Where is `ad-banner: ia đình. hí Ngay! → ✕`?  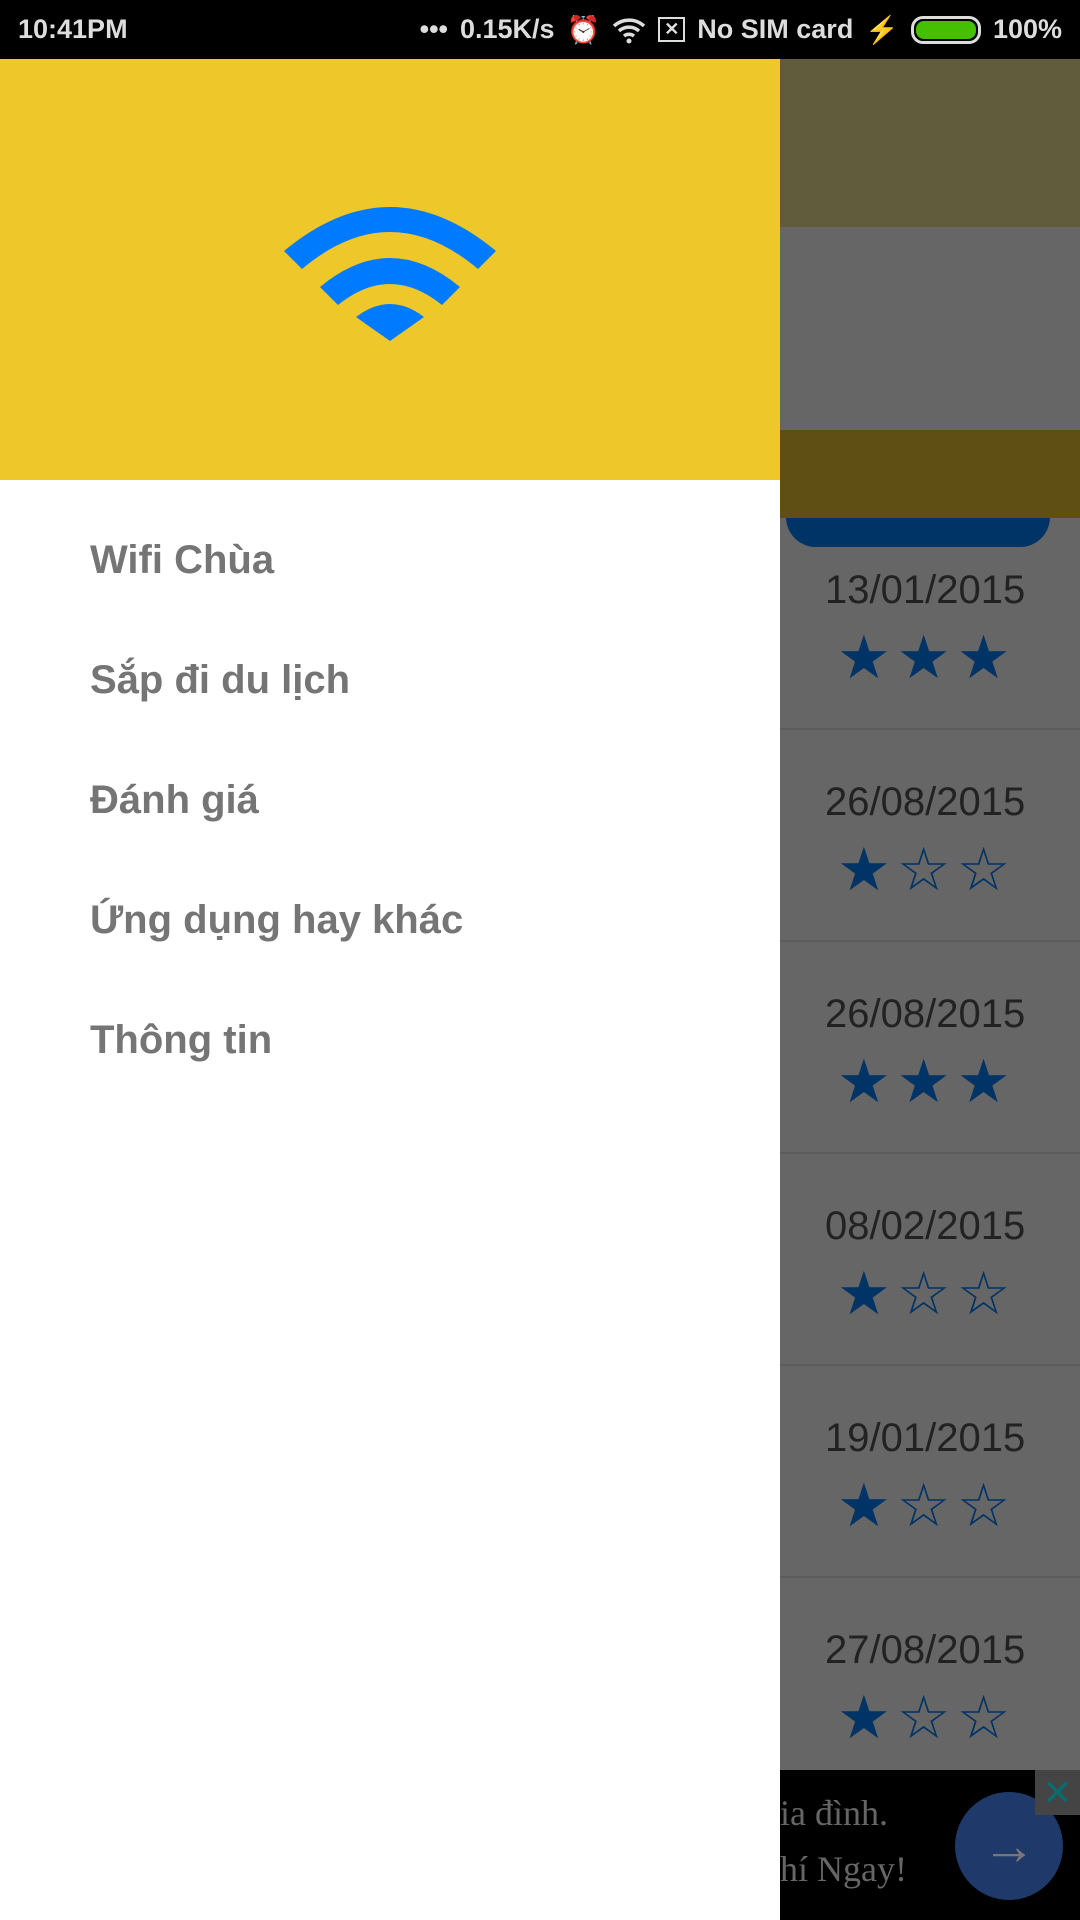 ad-banner: ia đình. hí Ngay! → ✕ is located at coordinates (930, 1845).